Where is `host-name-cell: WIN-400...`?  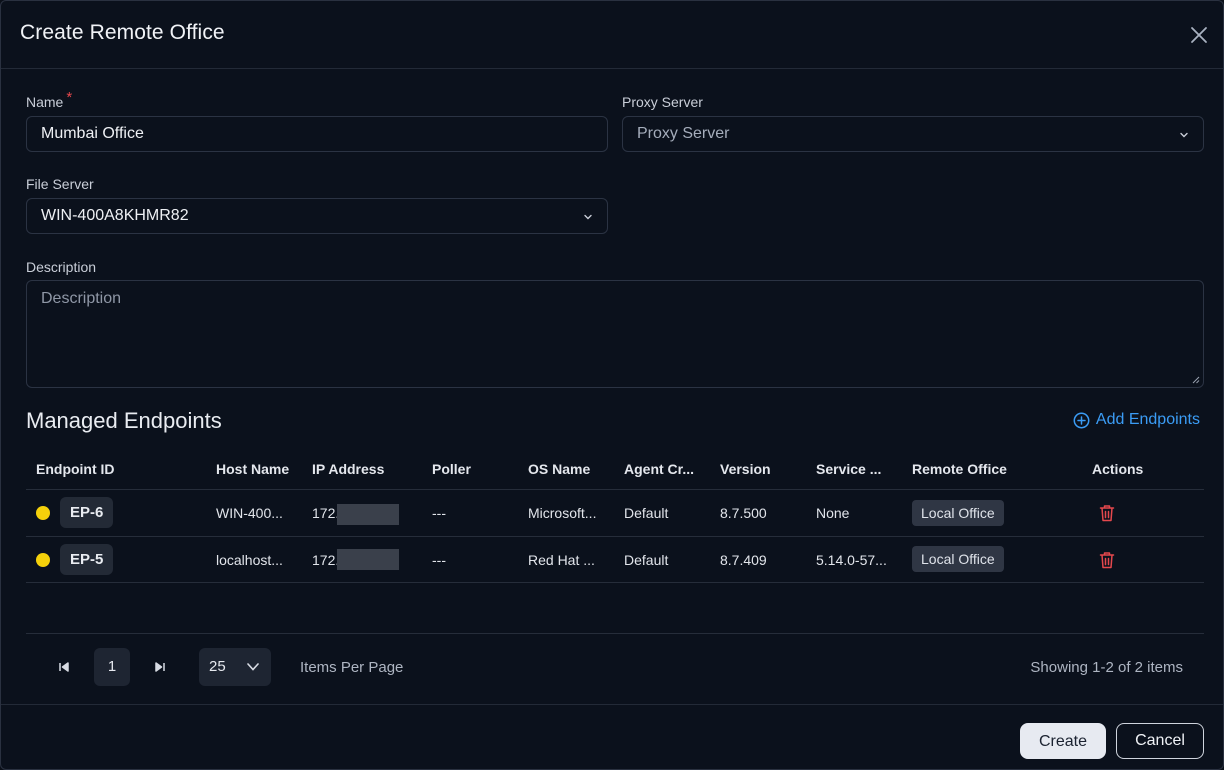
host-name-cell: WIN-400... is located at coordinates (249, 513).